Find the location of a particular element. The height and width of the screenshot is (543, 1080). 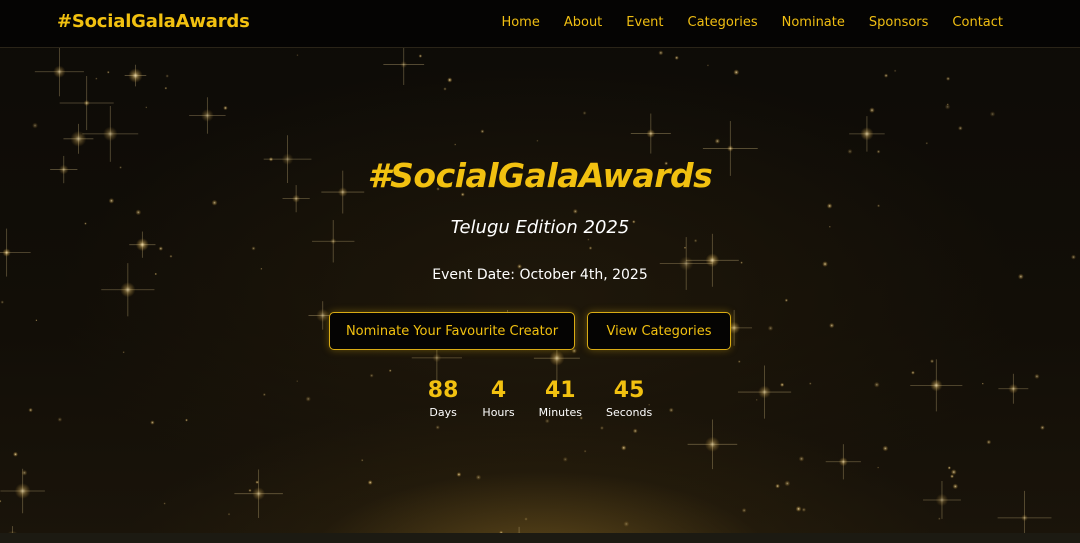

countdown-seconds-label: Seconds is located at coordinates (629, 412).